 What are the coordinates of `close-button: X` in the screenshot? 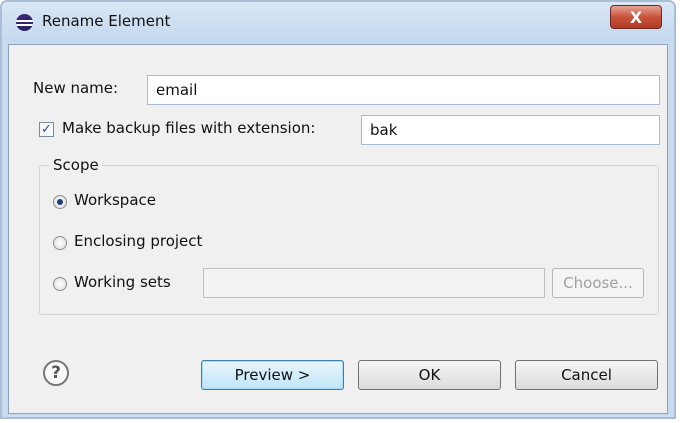 It's located at (636, 17).